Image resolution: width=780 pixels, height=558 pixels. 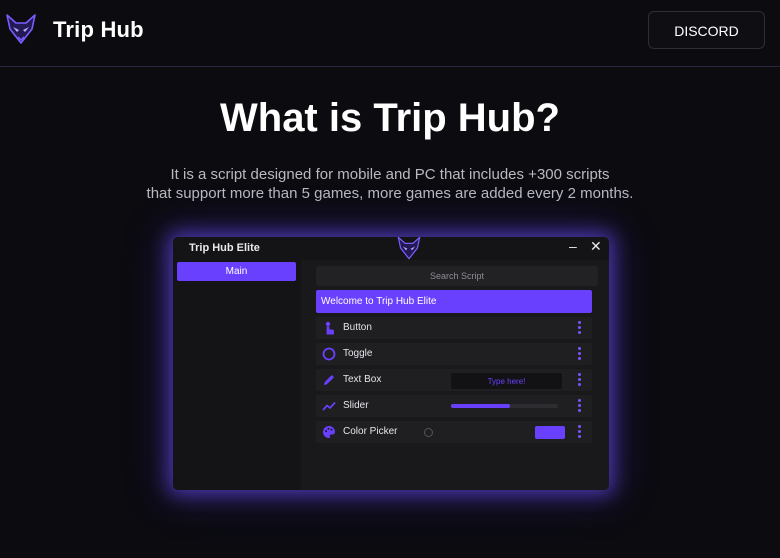 I want to click on color-picker-row: Color Picker, so click(x=454, y=432).